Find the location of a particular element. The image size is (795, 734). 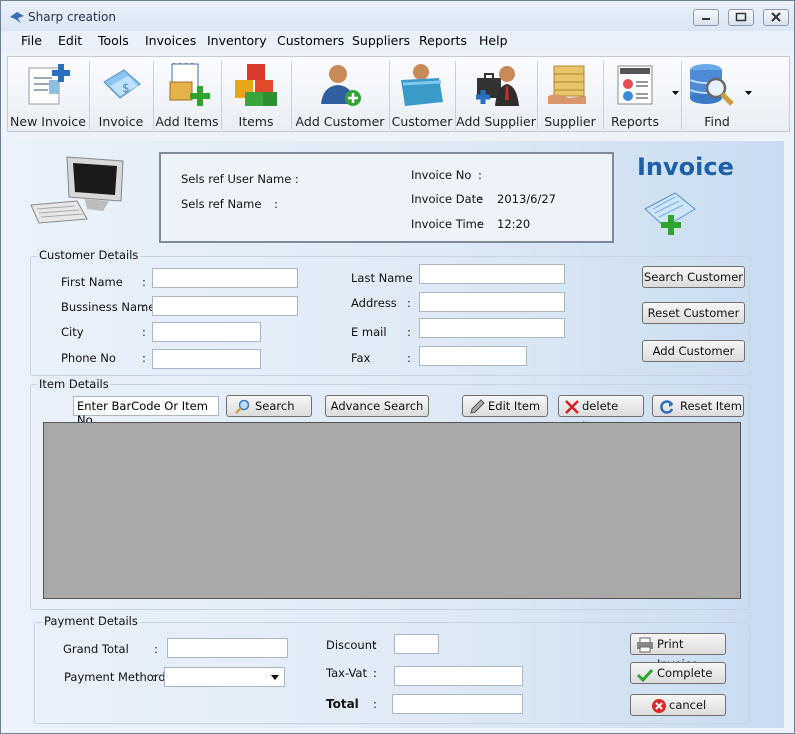

menu-invoices: Invoices is located at coordinates (170, 40).